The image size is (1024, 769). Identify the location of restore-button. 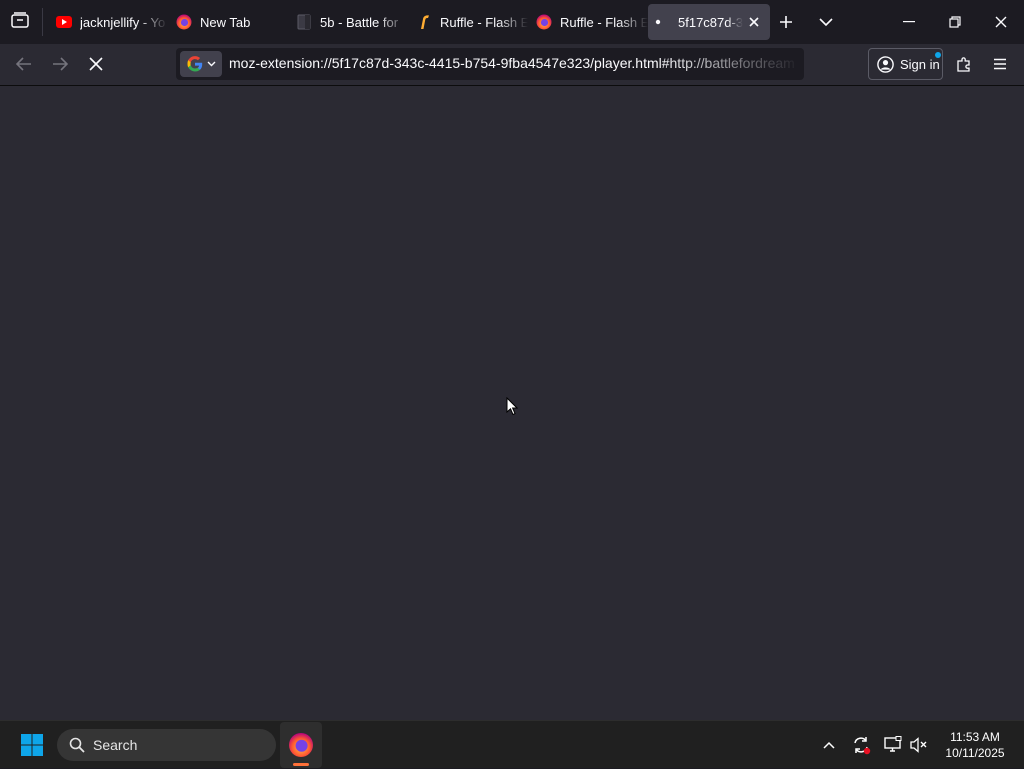
(955, 22).